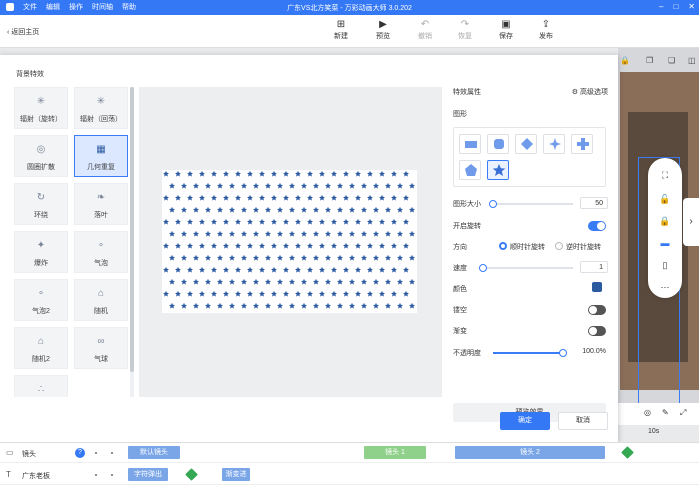 This screenshot has width=699, height=486. I want to click on clip-fade-in: 渐变进, so click(236, 474).